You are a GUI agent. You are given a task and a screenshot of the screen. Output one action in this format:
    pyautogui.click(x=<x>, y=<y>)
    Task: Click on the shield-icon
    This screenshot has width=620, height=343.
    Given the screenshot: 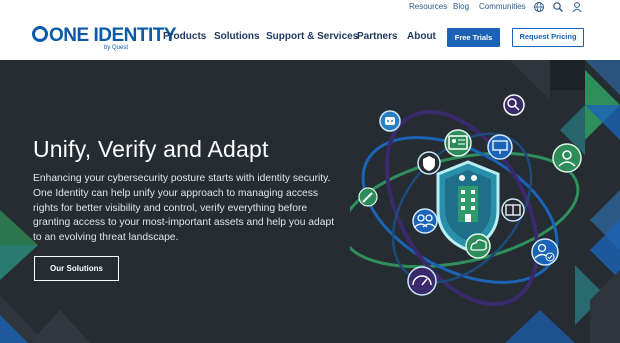 What is the action you would take?
    pyautogui.click(x=429, y=163)
    